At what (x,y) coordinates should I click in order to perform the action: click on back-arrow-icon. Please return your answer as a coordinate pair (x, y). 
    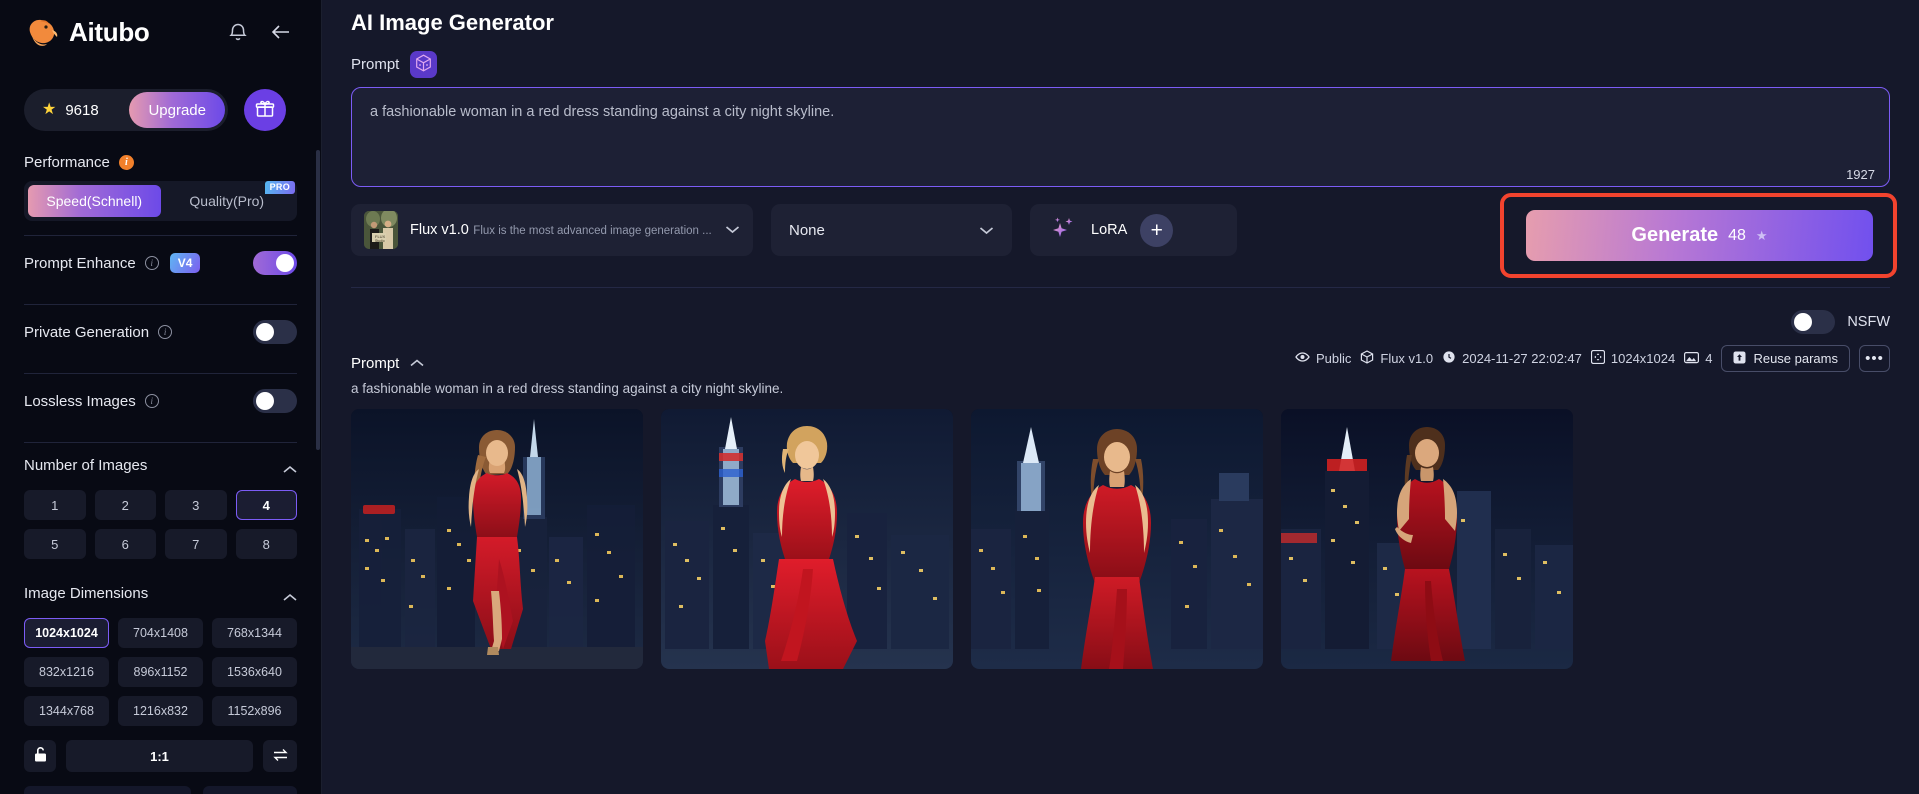
    Looking at the image, I should click on (281, 32).